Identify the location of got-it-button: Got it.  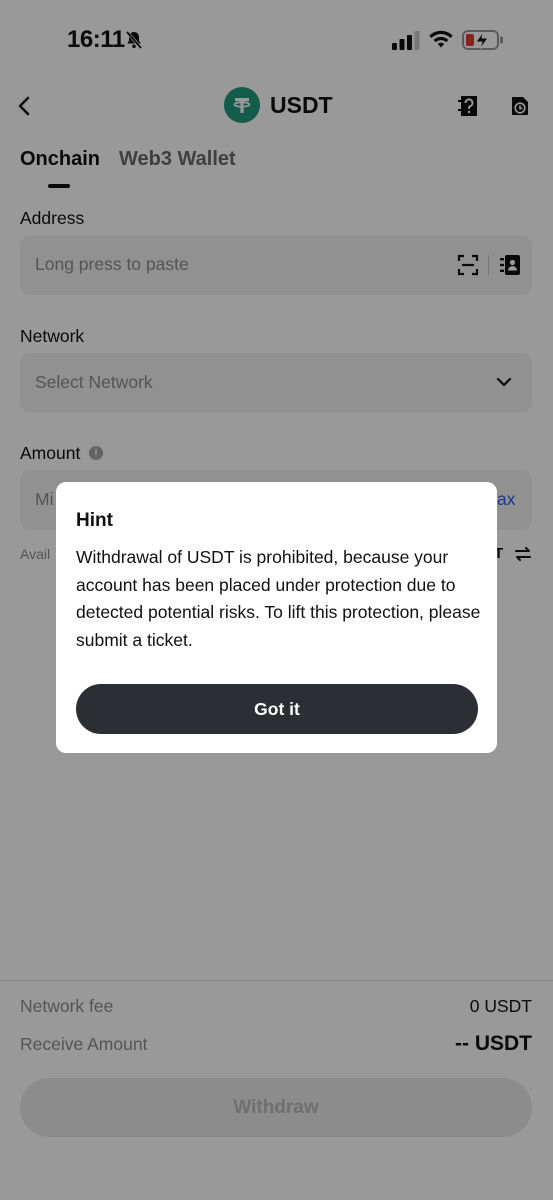
(277, 709).